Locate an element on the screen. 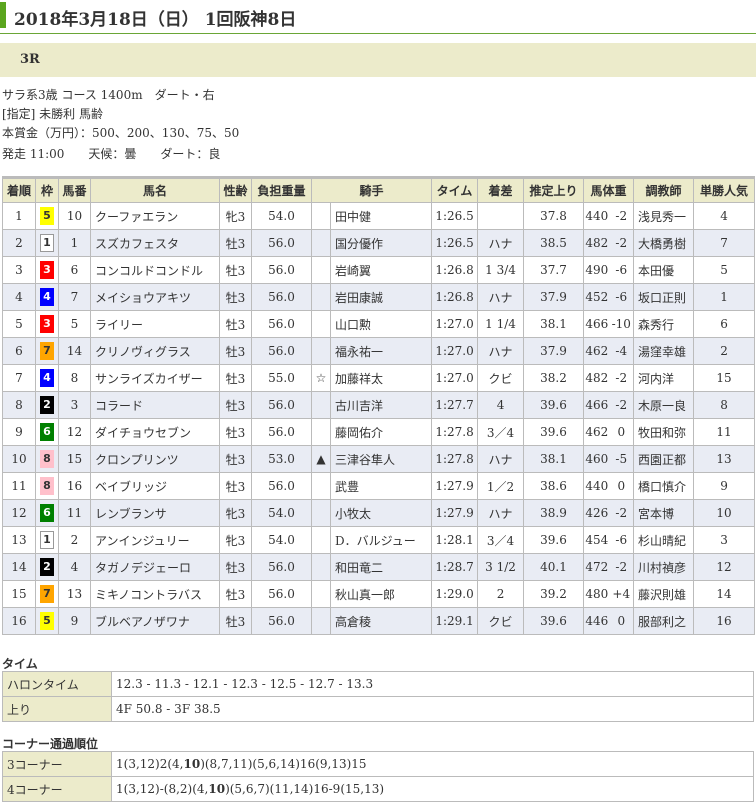 The width and height of the screenshot is (756, 804). weight-change-cell: -10 is located at coordinates (622, 324).